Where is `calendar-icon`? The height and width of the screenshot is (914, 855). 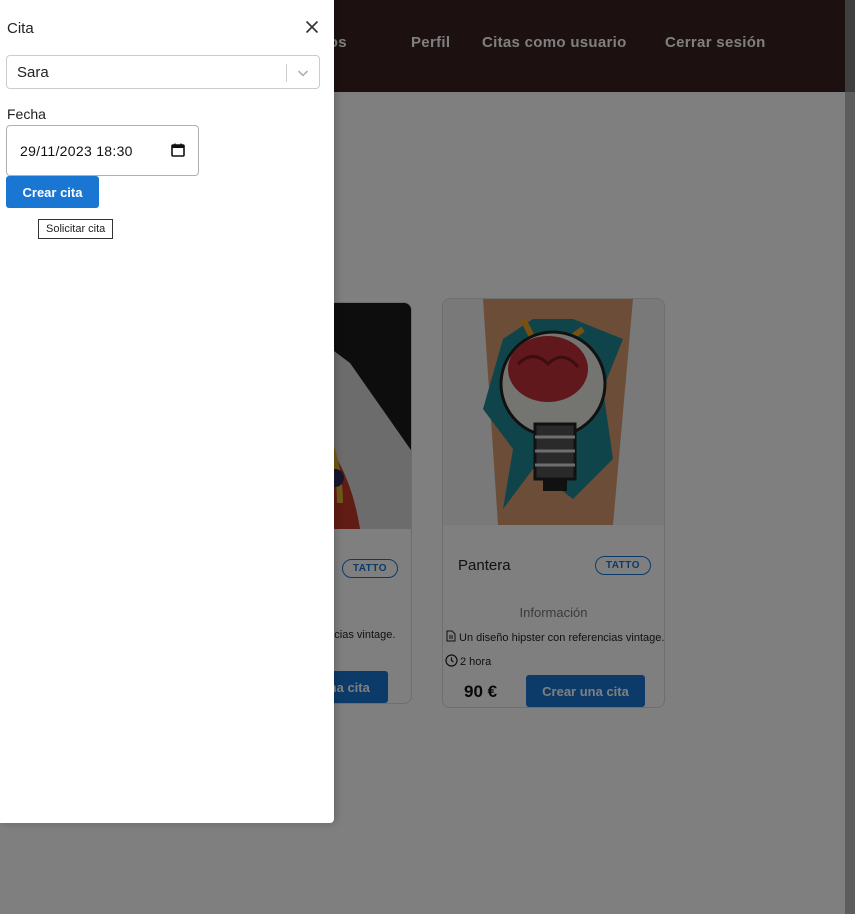
calendar-icon is located at coordinates (178, 150).